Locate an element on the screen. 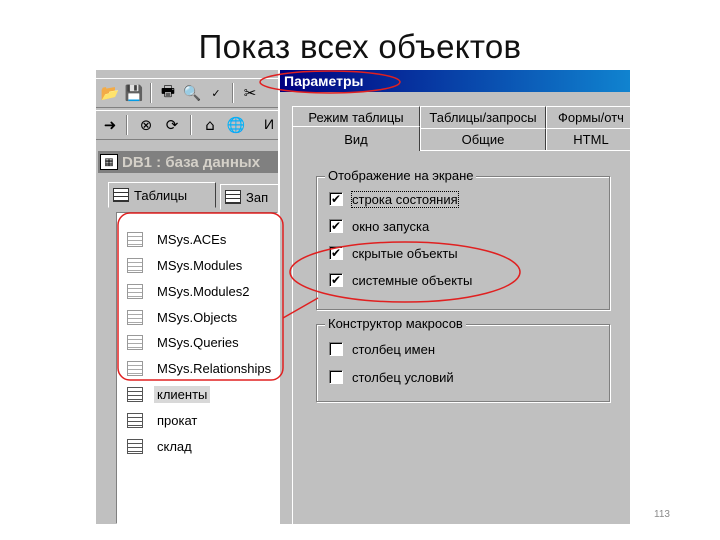 The width and height of the screenshot is (720, 540). option-system-objects: ✔ системные объекты is located at coordinates (400, 280).